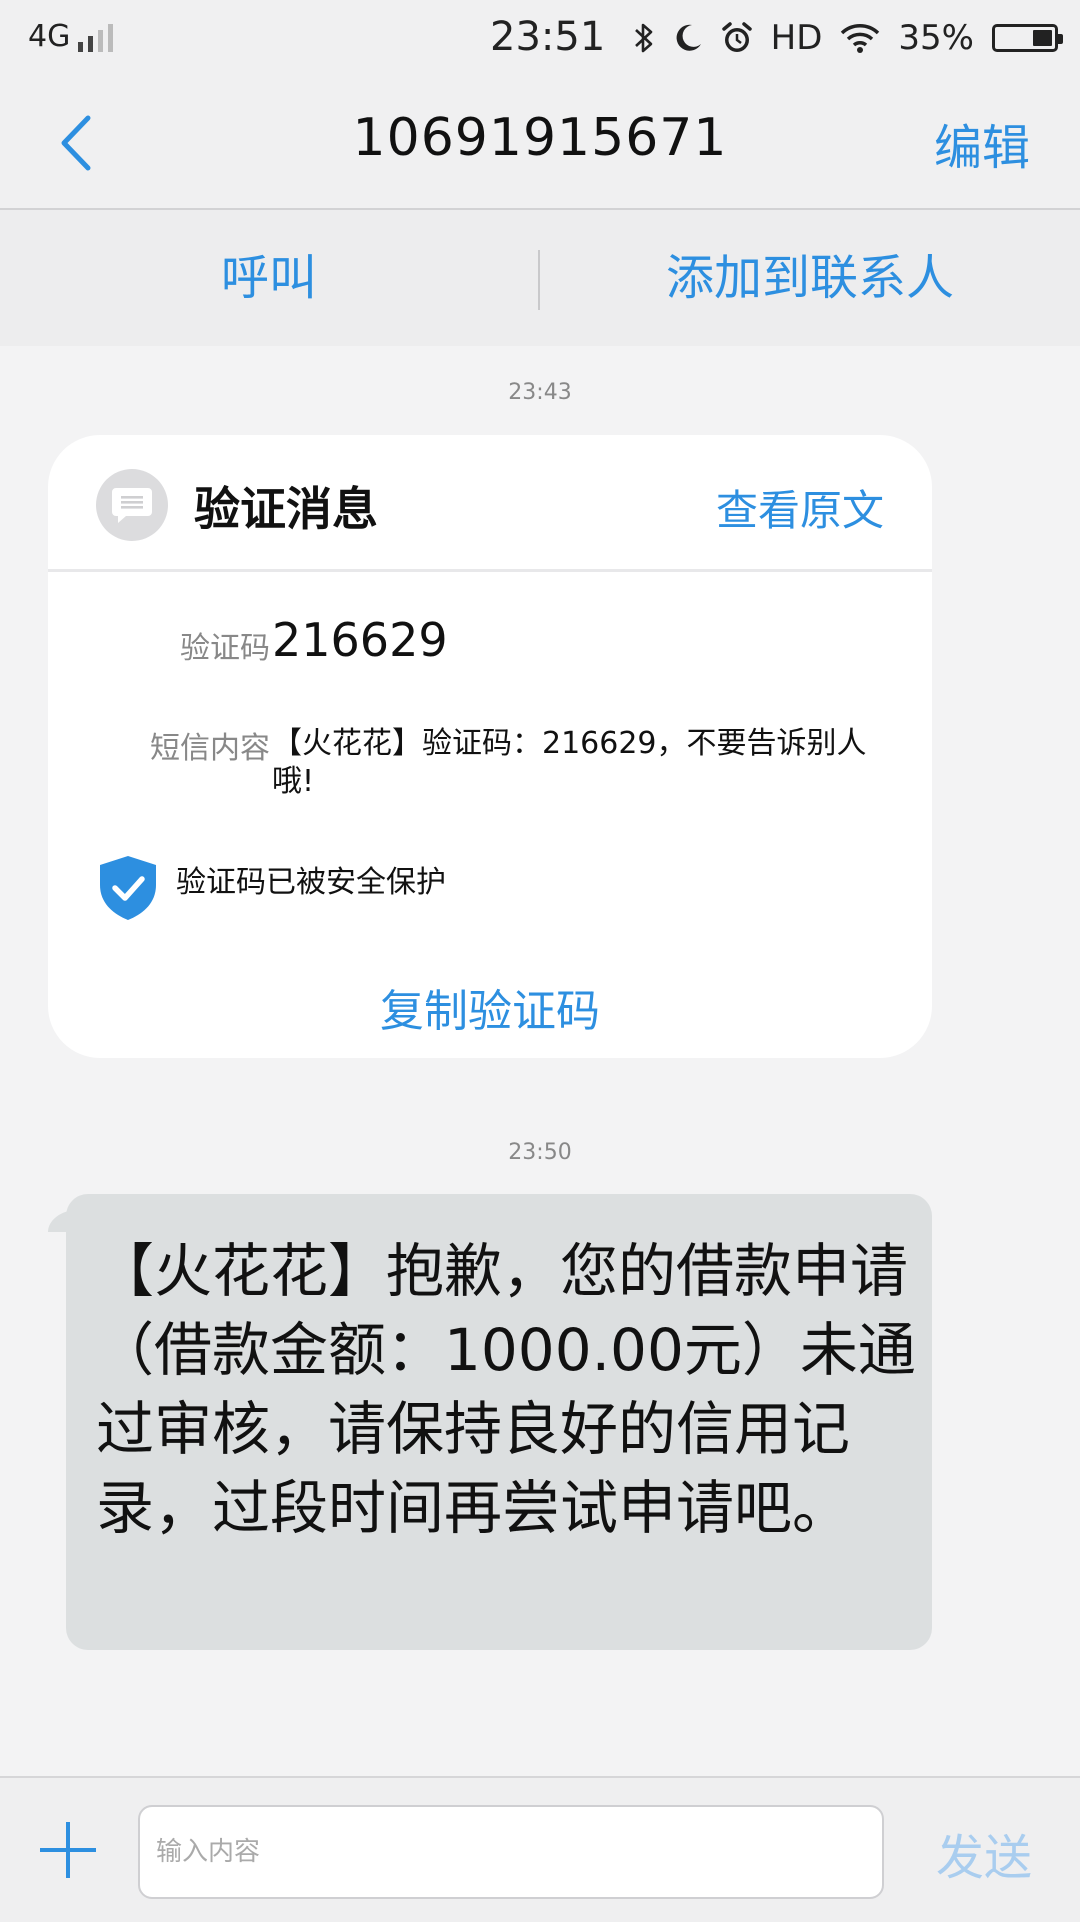  Describe the element at coordinates (796, 38) in the screenshot. I see `hd-indicator: HD` at that location.